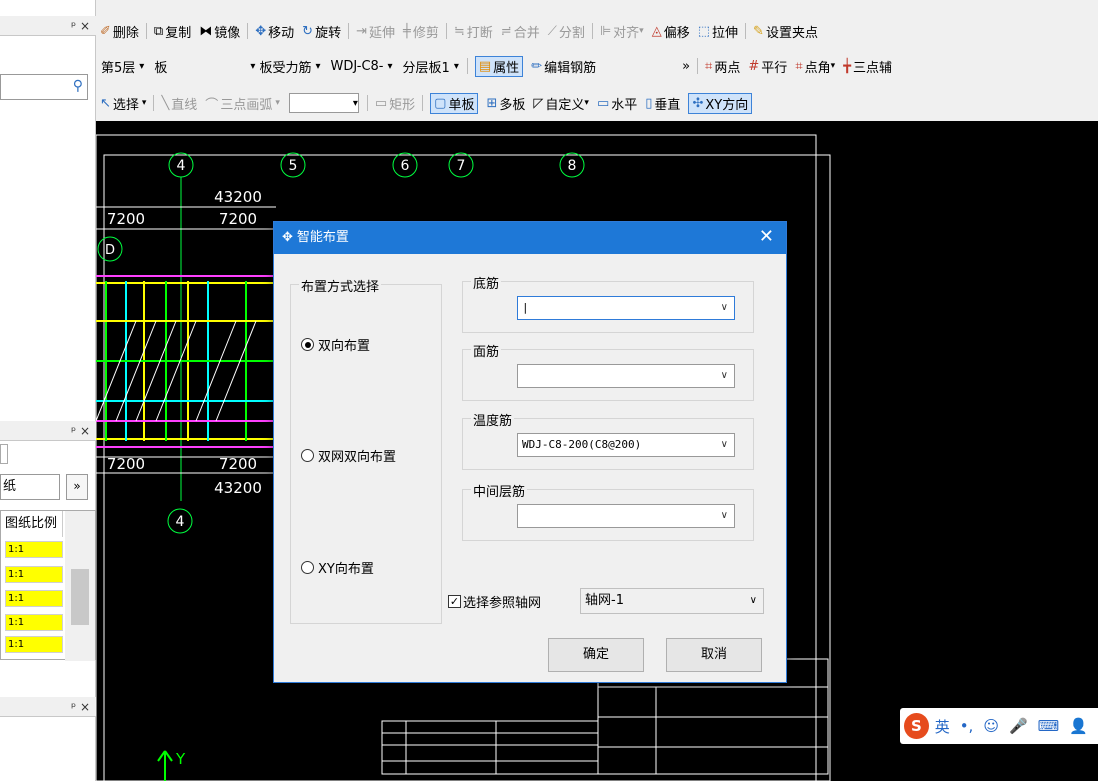  What do you see at coordinates (572, 166) in the screenshot?
I see `axis-label: 8` at bounding box center [572, 166].